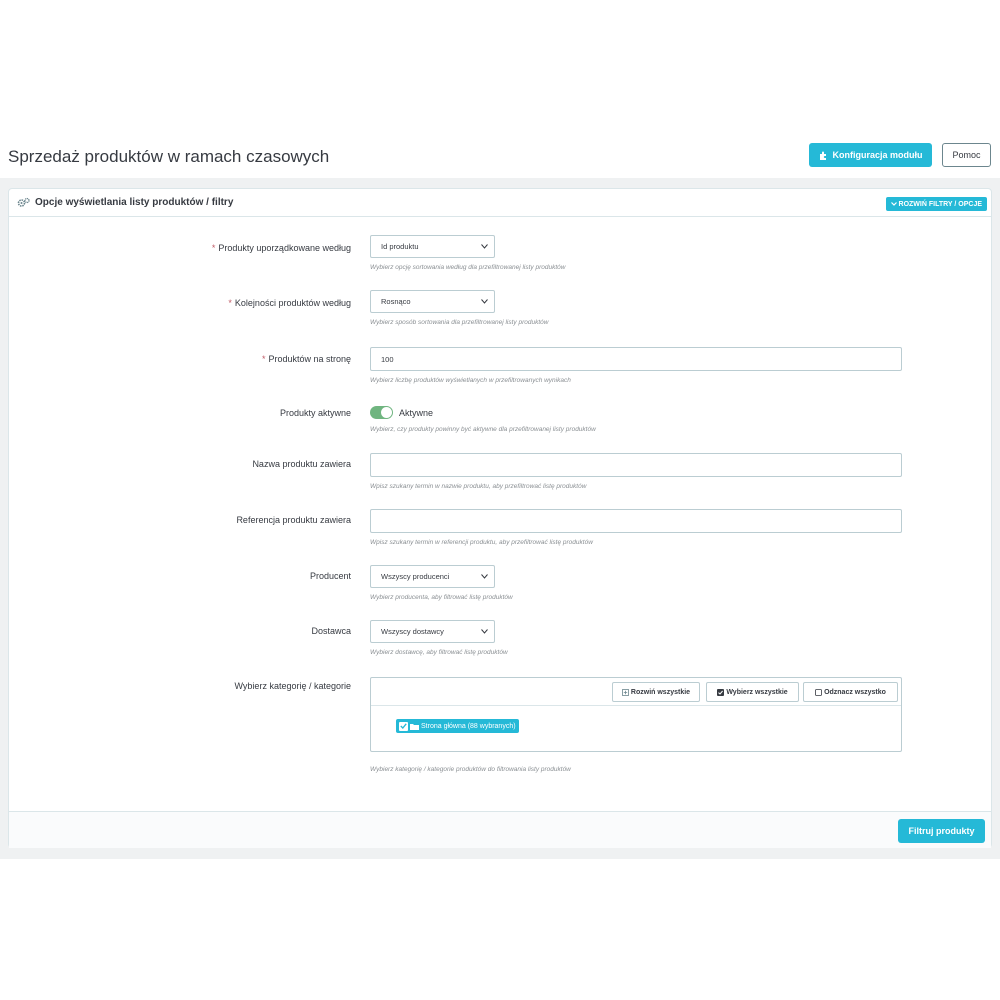 The image size is (1000, 1000). Describe the element at coordinates (500, 829) in the screenshot. I see `panel-footer: Filtruj produkty` at that location.